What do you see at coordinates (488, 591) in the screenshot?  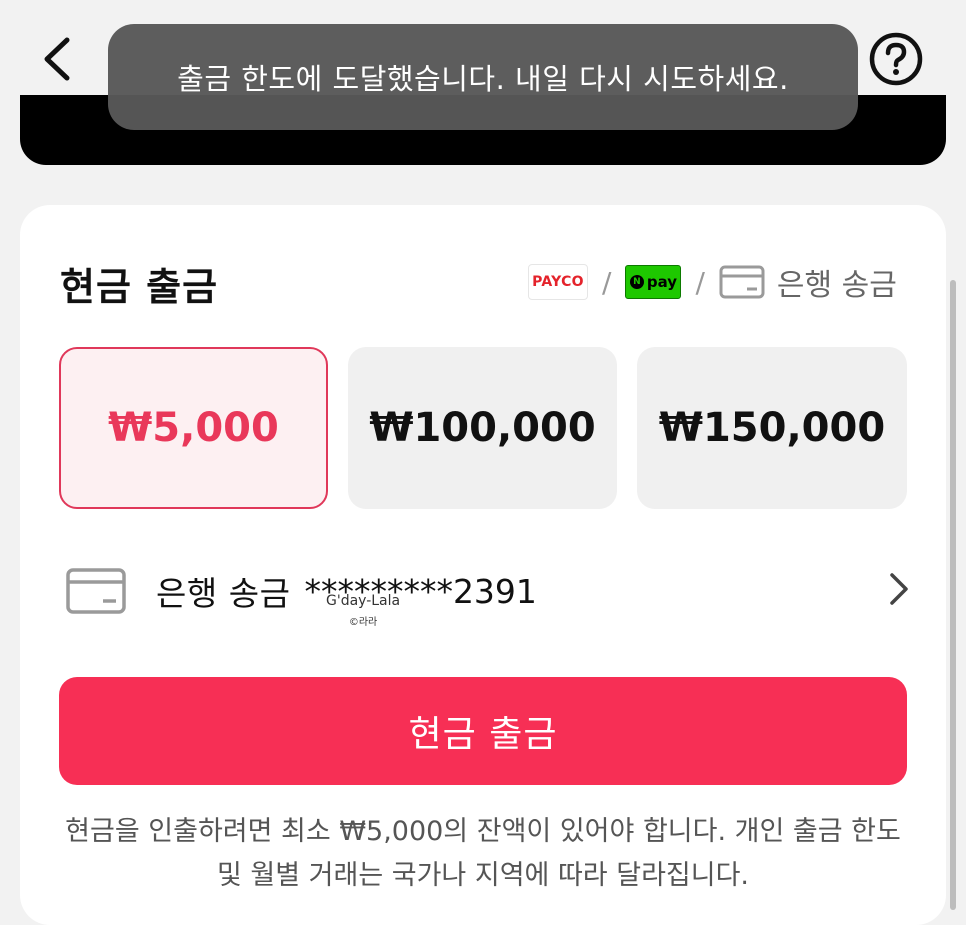 I see `bank-account-selector: 은행 송금 *********2391` at bounding box center [488, 591].